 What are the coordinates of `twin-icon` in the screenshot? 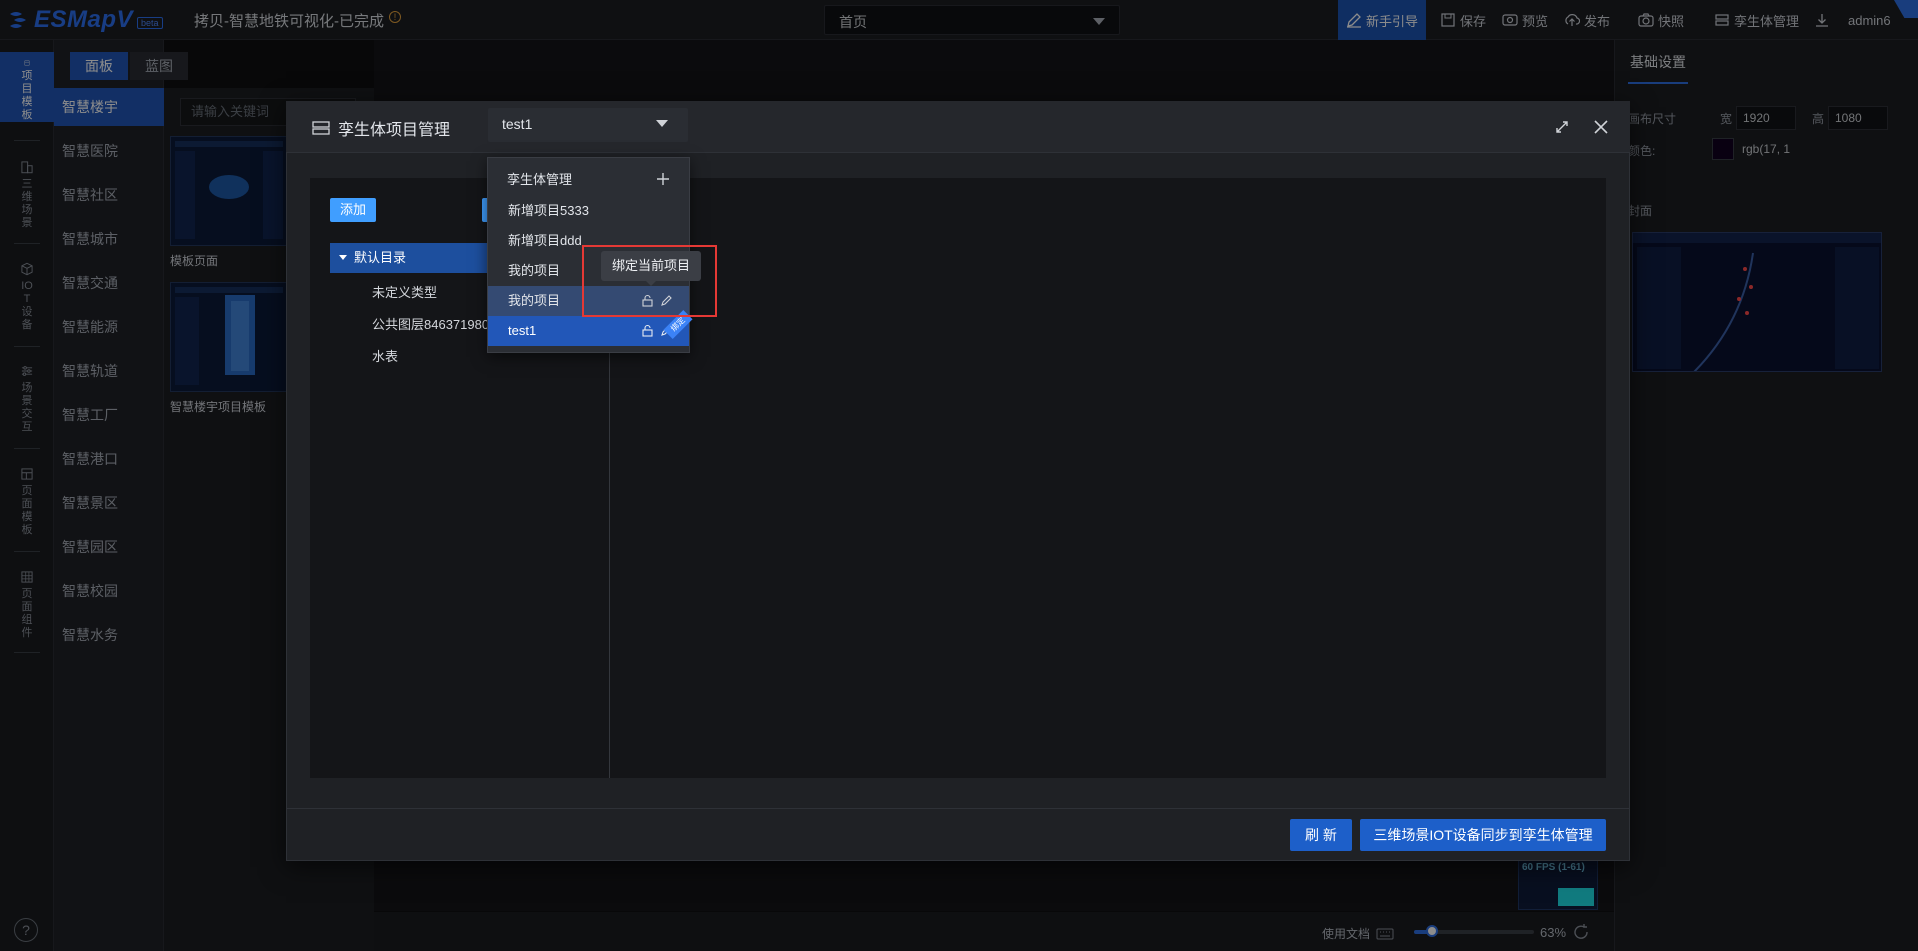 It's located at (321, 128).